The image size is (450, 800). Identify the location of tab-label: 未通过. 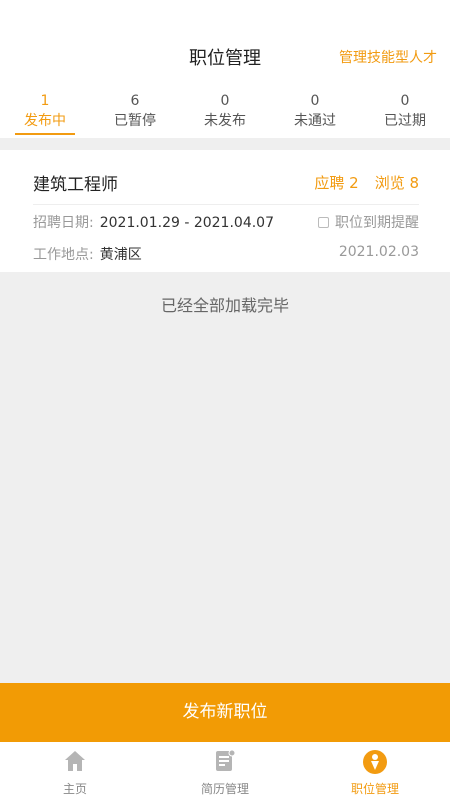
(315, 121).